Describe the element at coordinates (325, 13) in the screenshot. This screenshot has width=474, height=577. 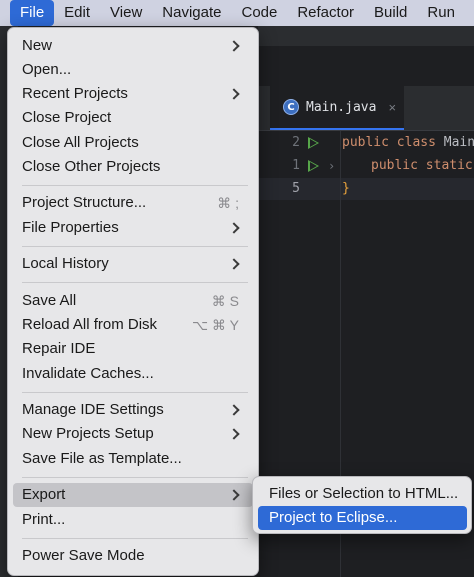
I see `menubar-refactor: Refactor` at that location.